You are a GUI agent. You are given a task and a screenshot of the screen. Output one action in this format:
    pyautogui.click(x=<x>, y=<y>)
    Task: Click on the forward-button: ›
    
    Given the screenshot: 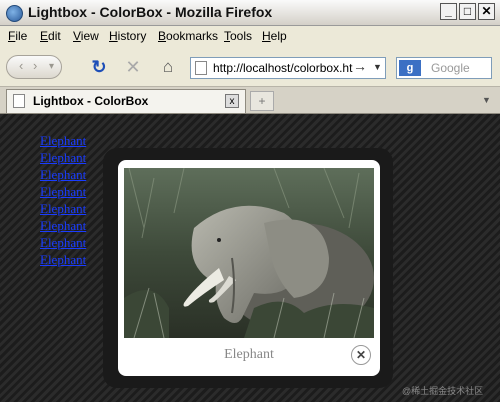 What is the action you would take?
    pyautogui.click(x=35, y=65)
    